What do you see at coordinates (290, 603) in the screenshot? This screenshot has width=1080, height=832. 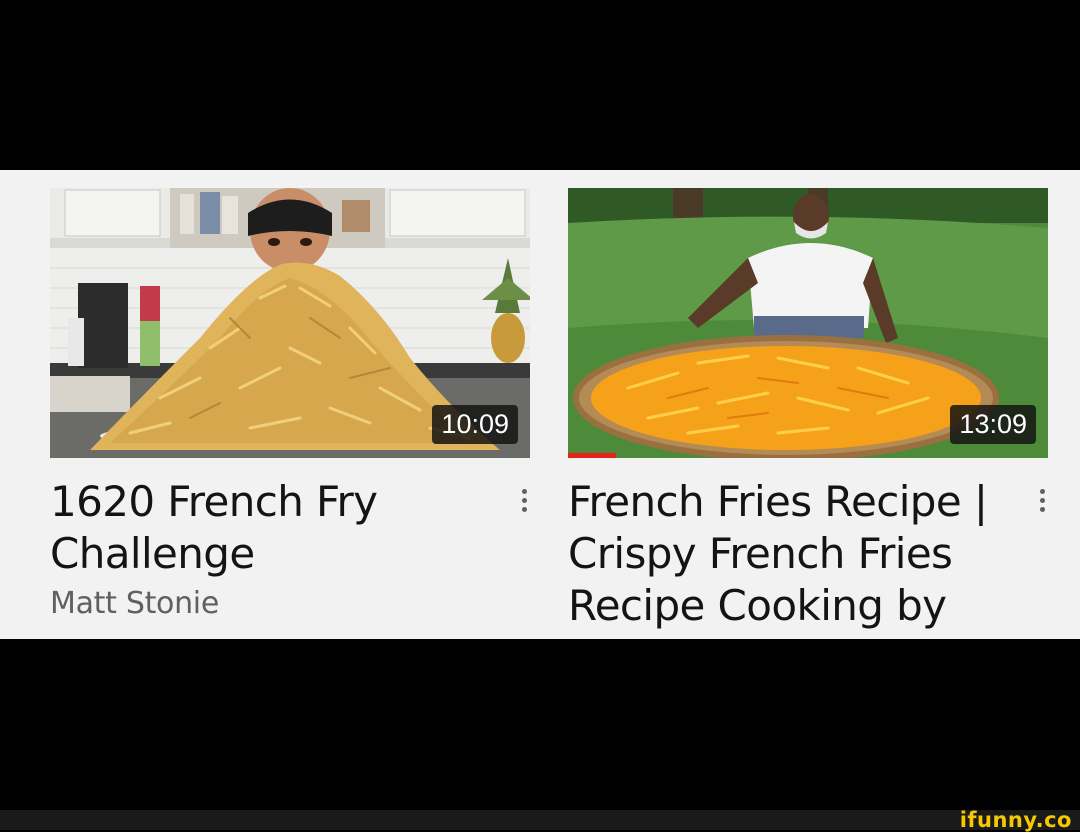 I see `video-channel-1: Matt Stonie` at bounding box center [290, 603].